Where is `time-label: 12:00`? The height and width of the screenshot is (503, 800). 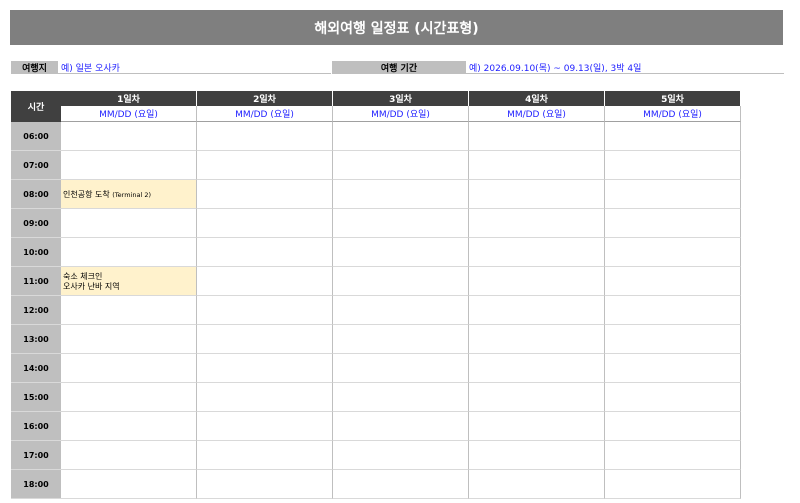
time-label: 12:00 is located at coordinates (36, 310).